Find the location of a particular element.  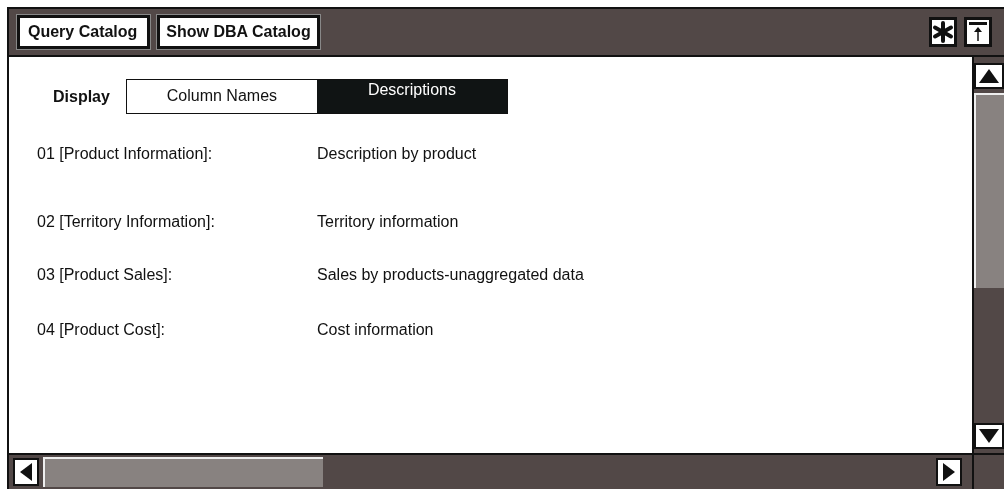

catalog-name: 01 [Product Information]: is located at coordinates (125, 154).